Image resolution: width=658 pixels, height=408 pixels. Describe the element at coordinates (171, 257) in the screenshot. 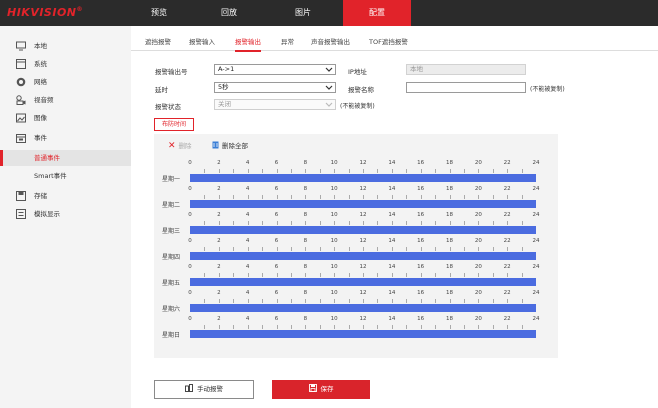

I see `day-label: 星期四` at that location.